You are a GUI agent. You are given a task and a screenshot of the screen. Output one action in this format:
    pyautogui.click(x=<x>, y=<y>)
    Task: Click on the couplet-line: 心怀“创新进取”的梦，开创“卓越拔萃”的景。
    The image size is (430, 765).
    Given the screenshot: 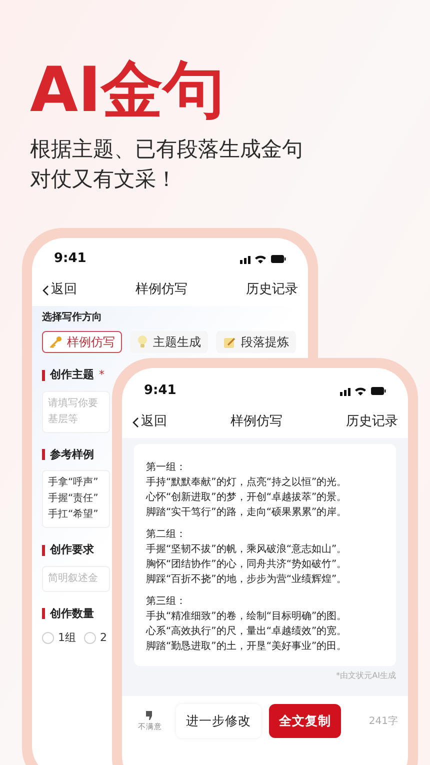 What is the action you would take?
    pyautogui.click(x=247, y=497)
    